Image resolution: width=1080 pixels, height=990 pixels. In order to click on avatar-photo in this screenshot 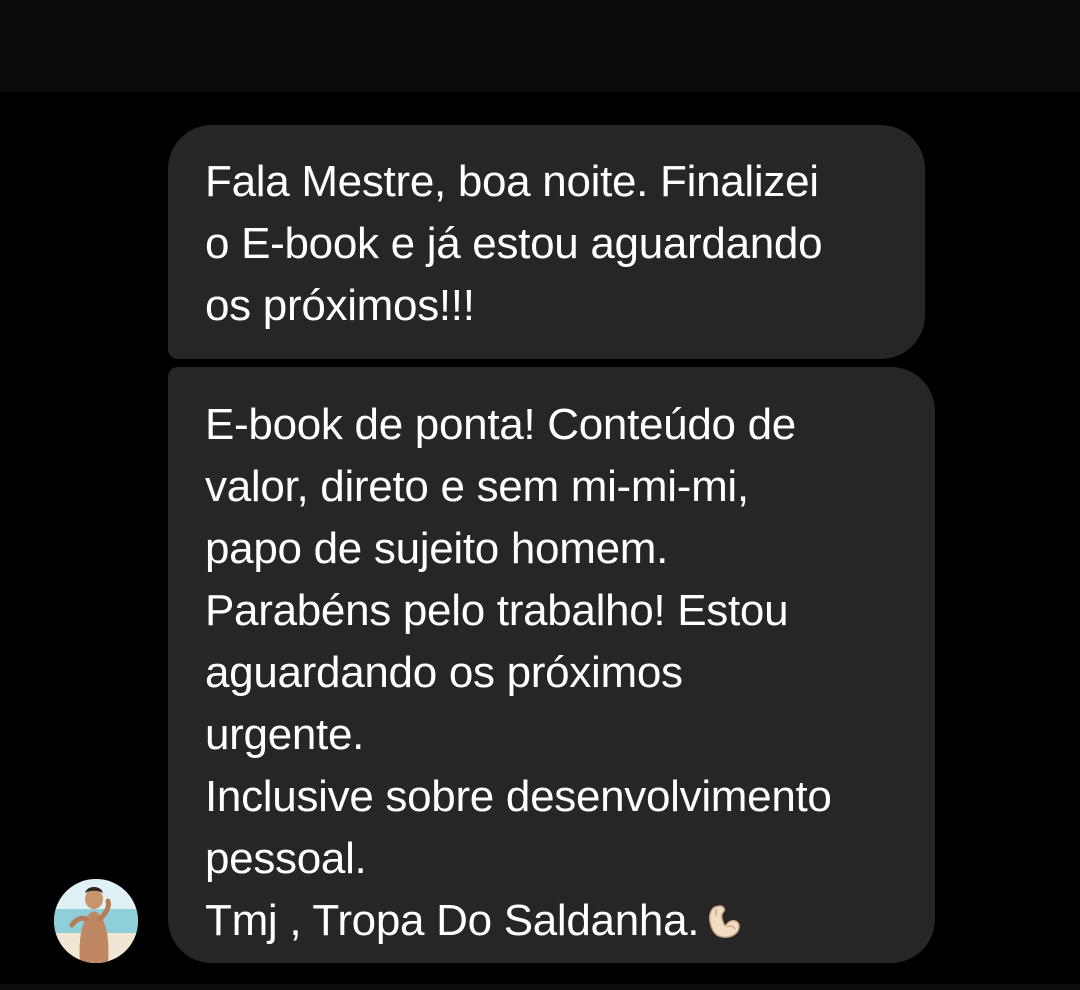, I will do `click(96, 921)`.